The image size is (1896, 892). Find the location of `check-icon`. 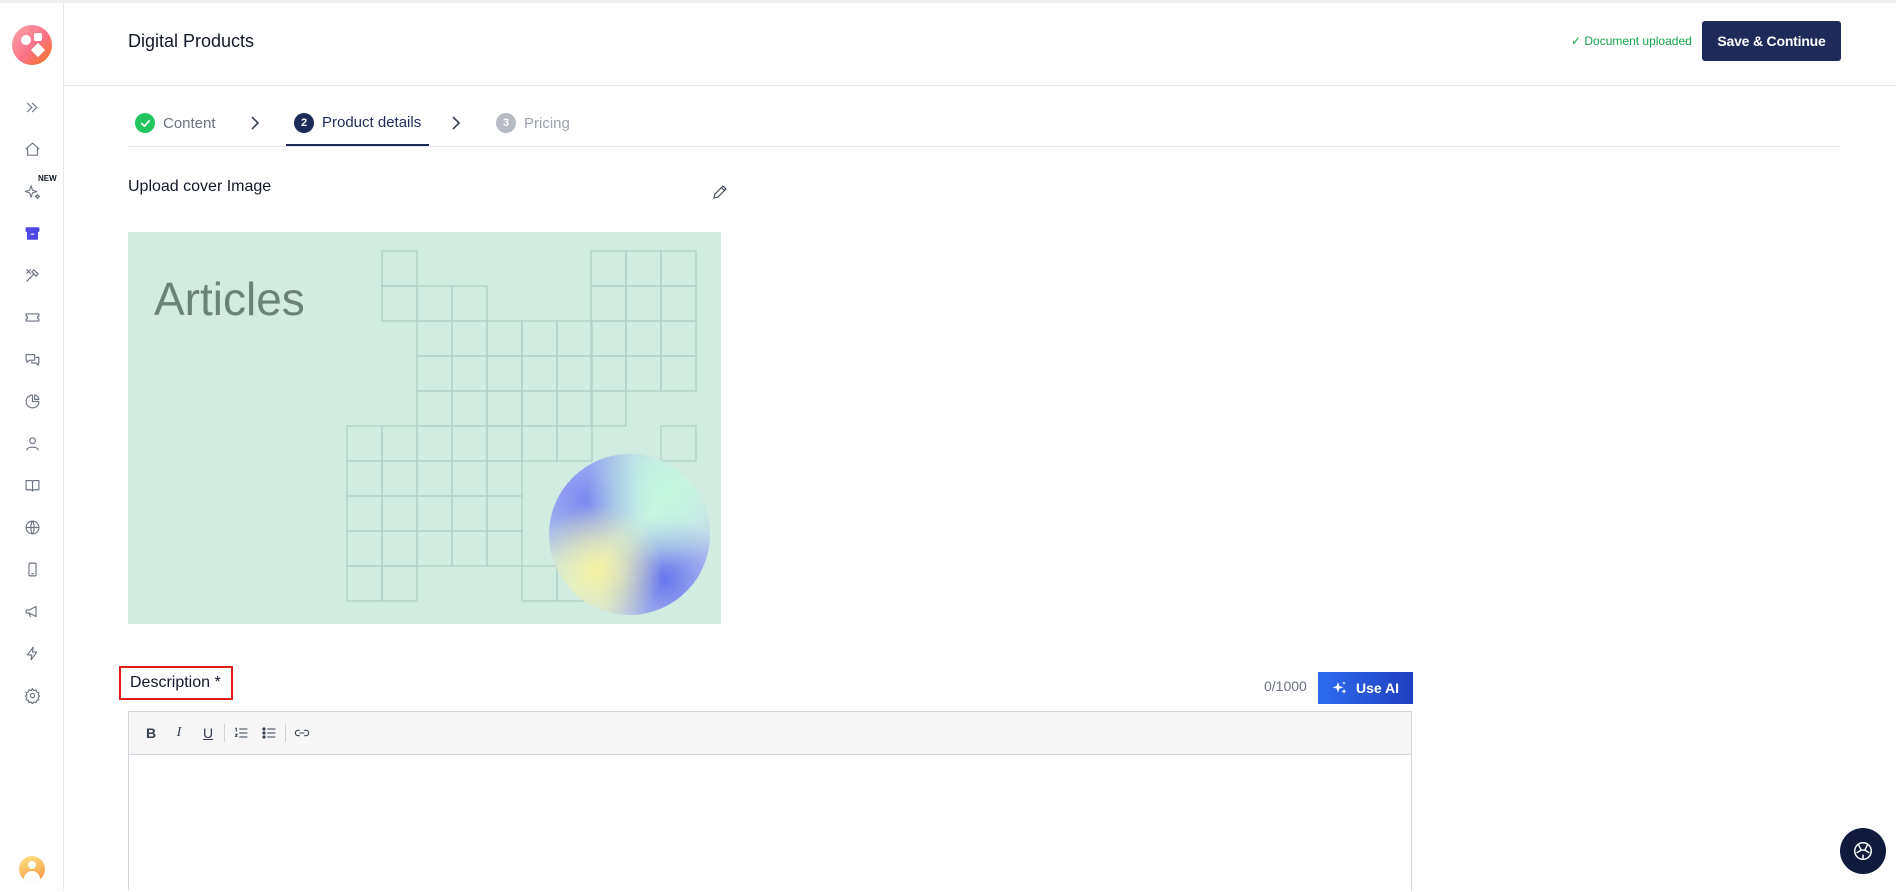

check-icon is located at coordinates (145, 123).